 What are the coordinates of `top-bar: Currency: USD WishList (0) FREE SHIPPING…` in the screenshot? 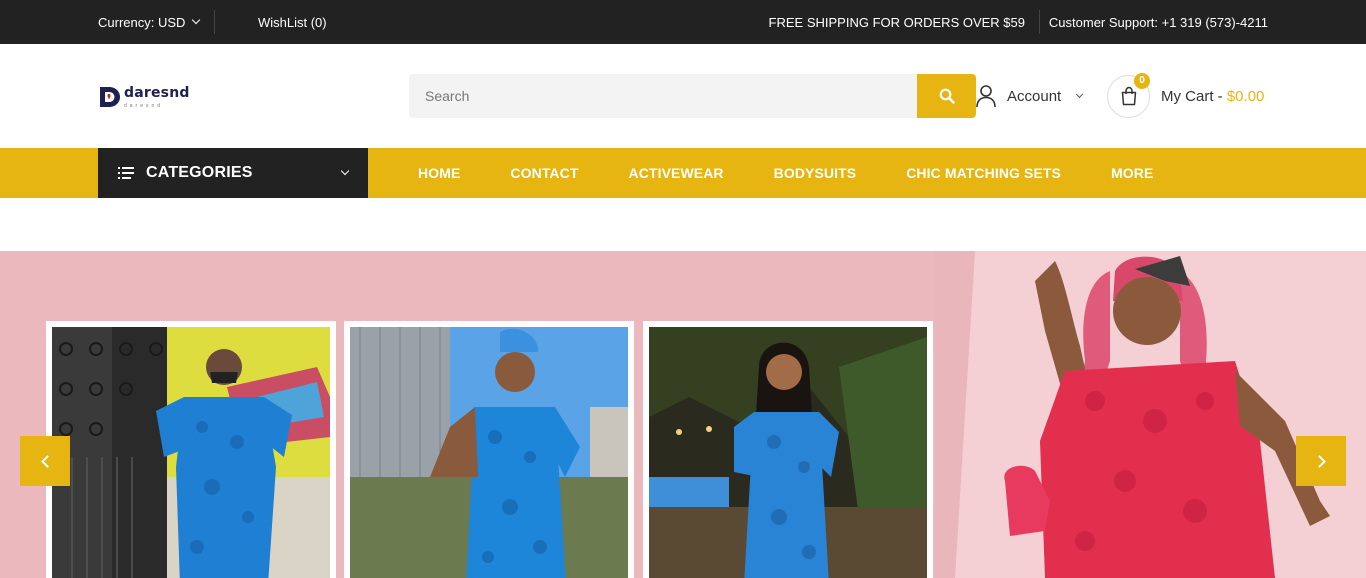 It's located at (683, 22).